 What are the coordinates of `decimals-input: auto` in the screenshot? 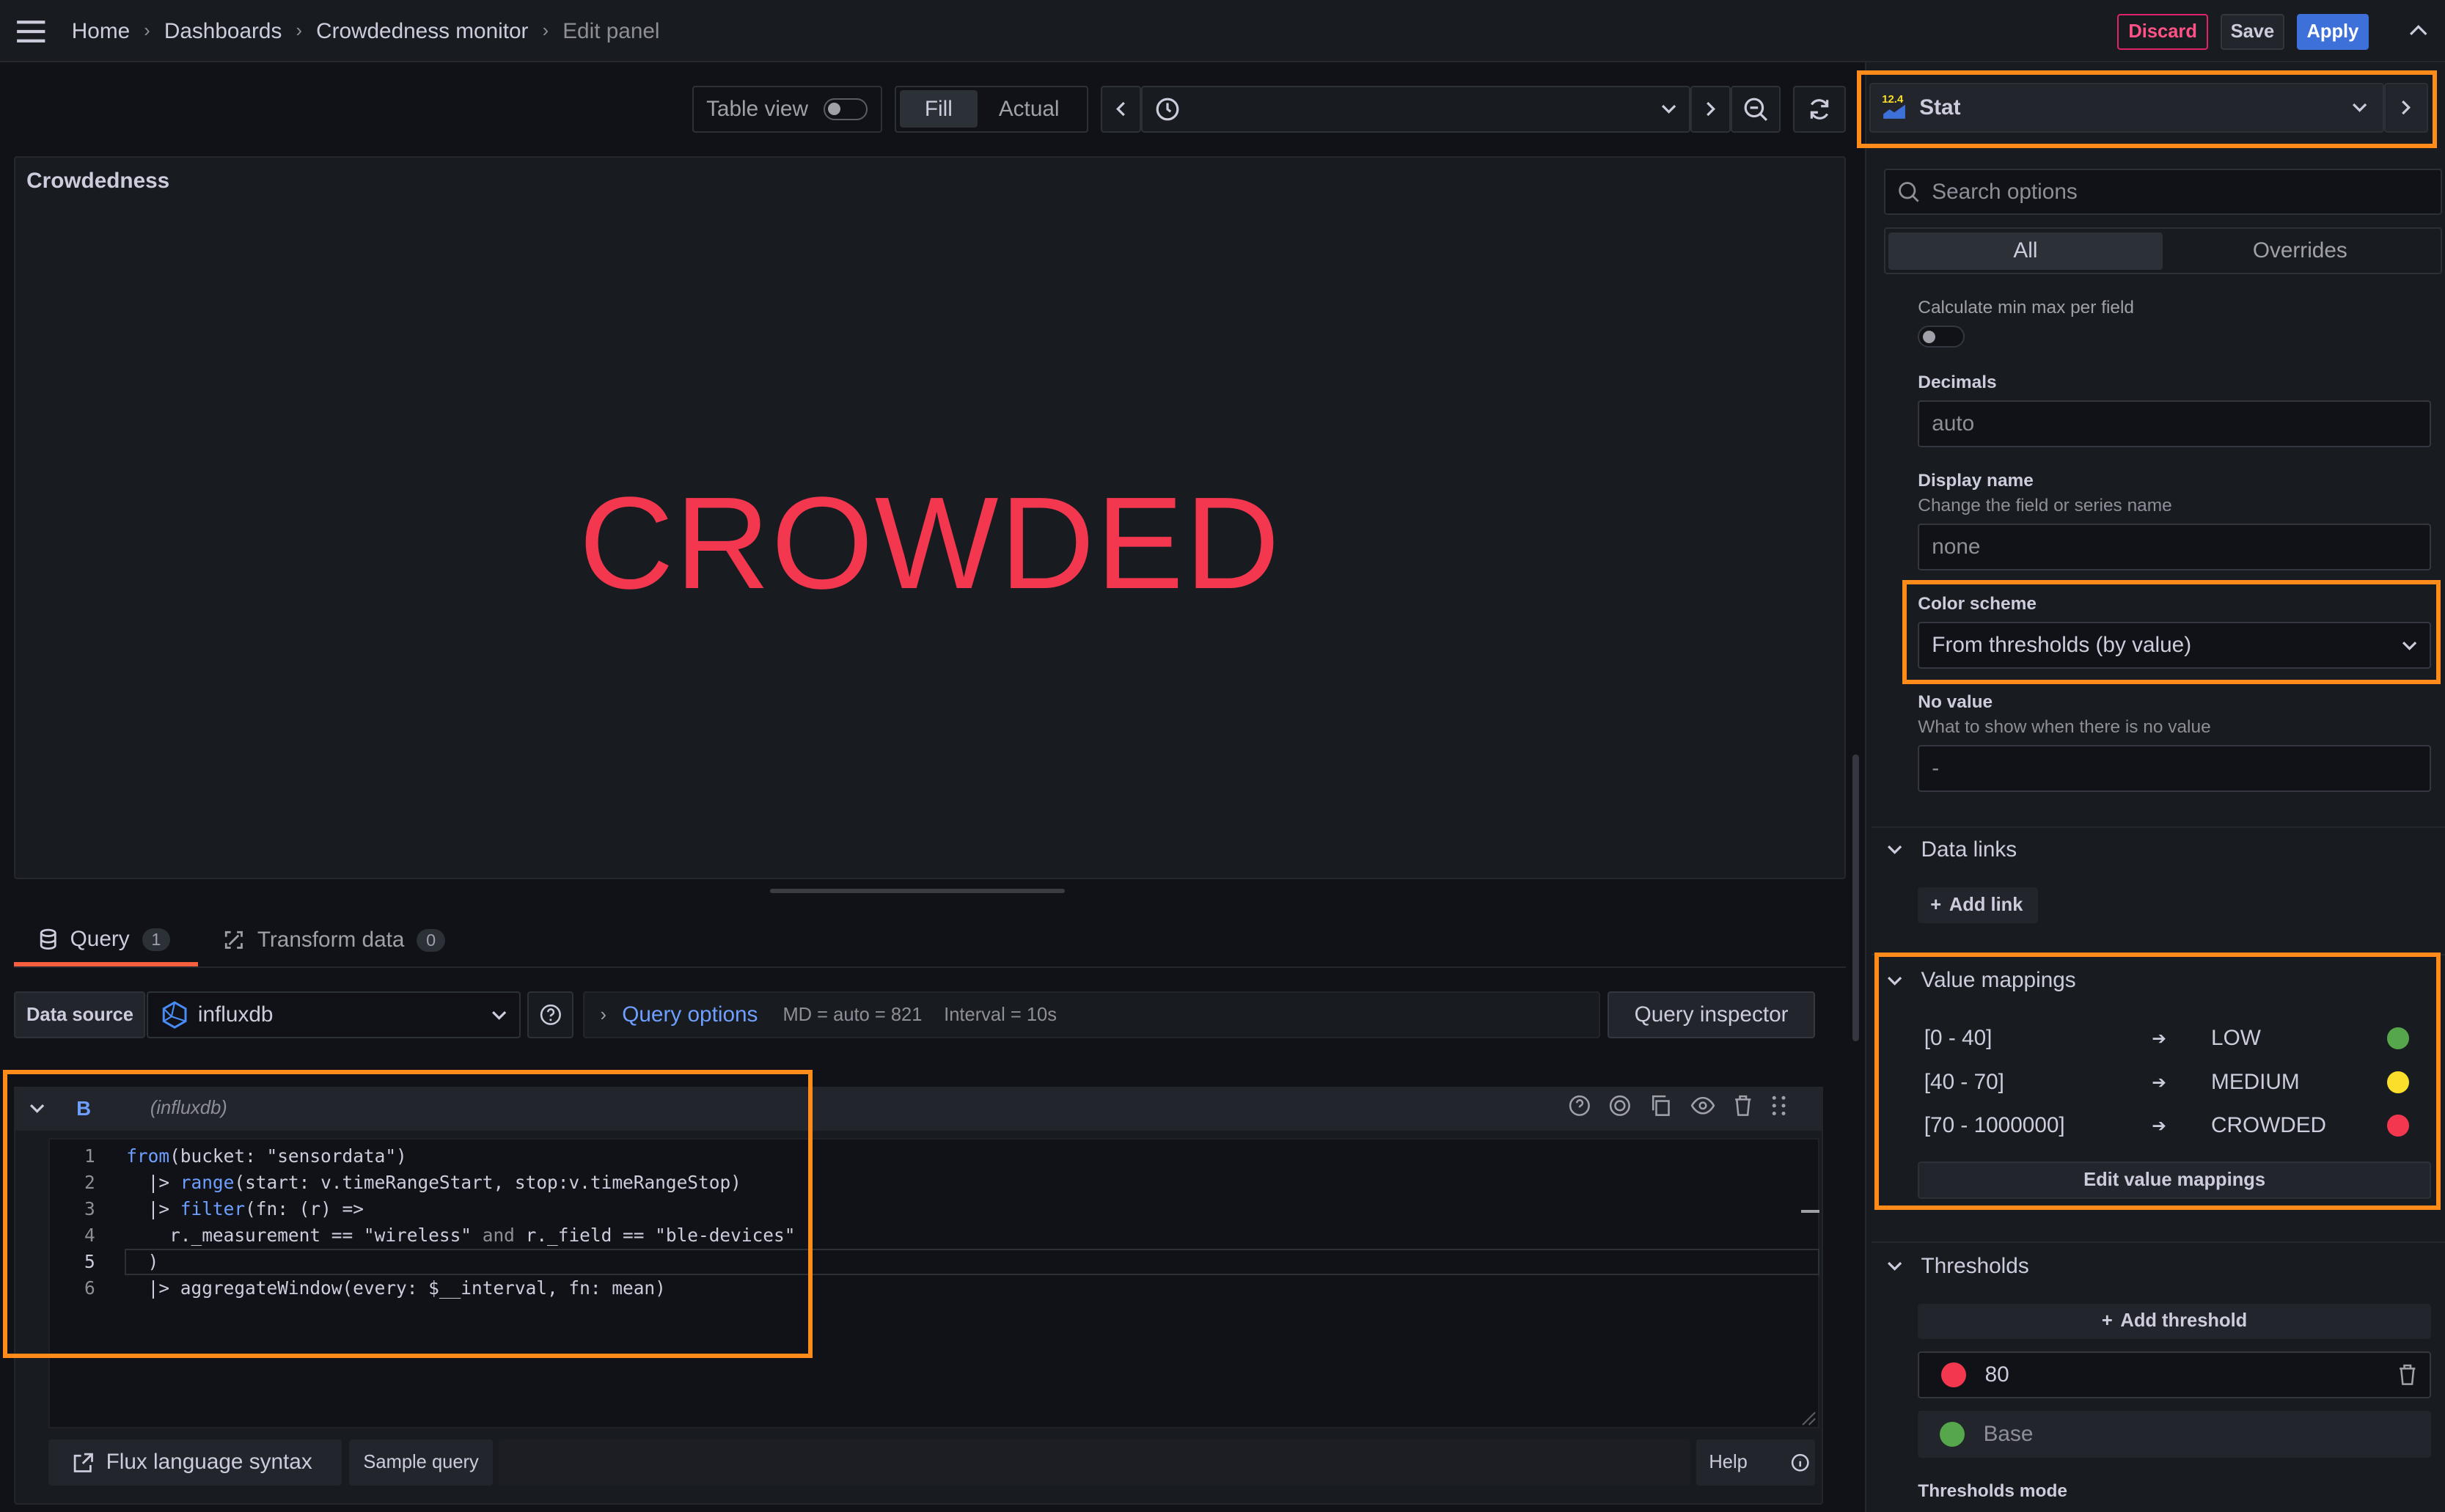 It's located at (2175, 424).